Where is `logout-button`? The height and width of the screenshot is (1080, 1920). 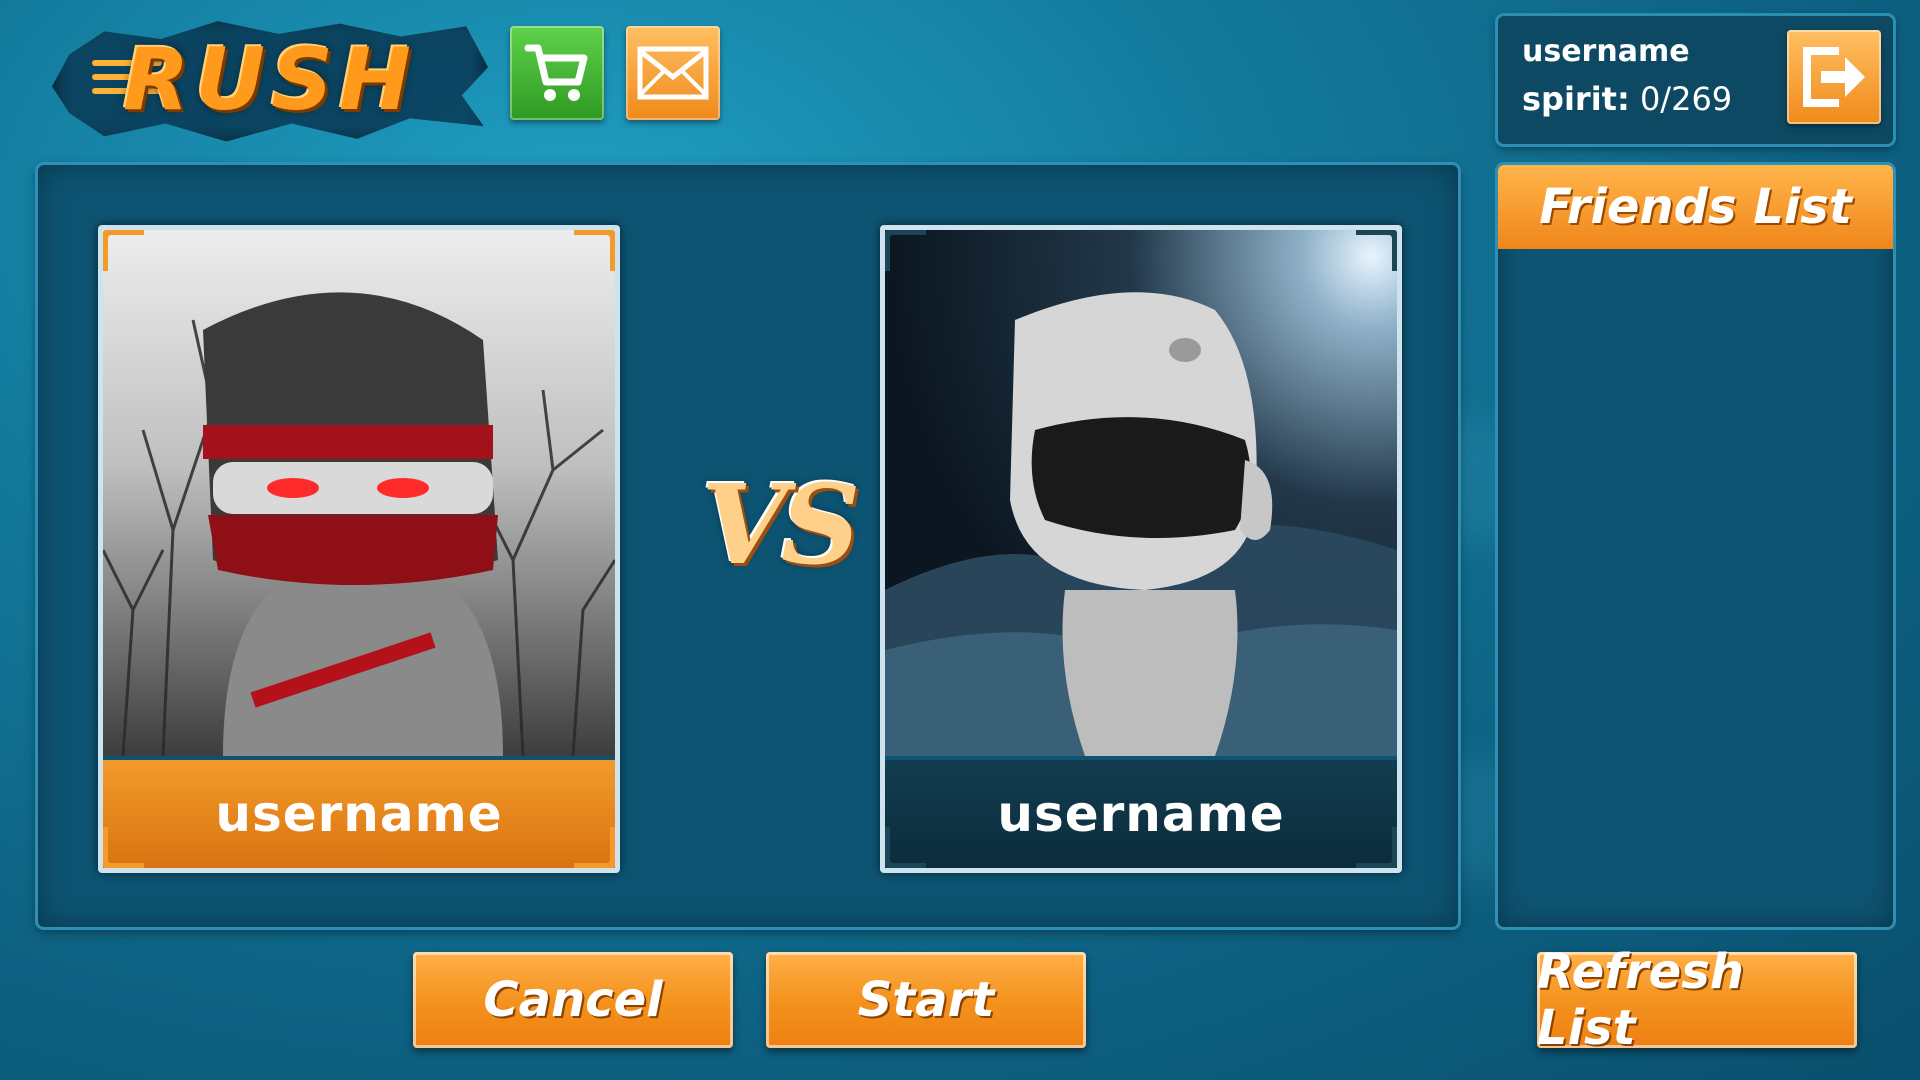 logout-button is located at coordinates (1834, 77).